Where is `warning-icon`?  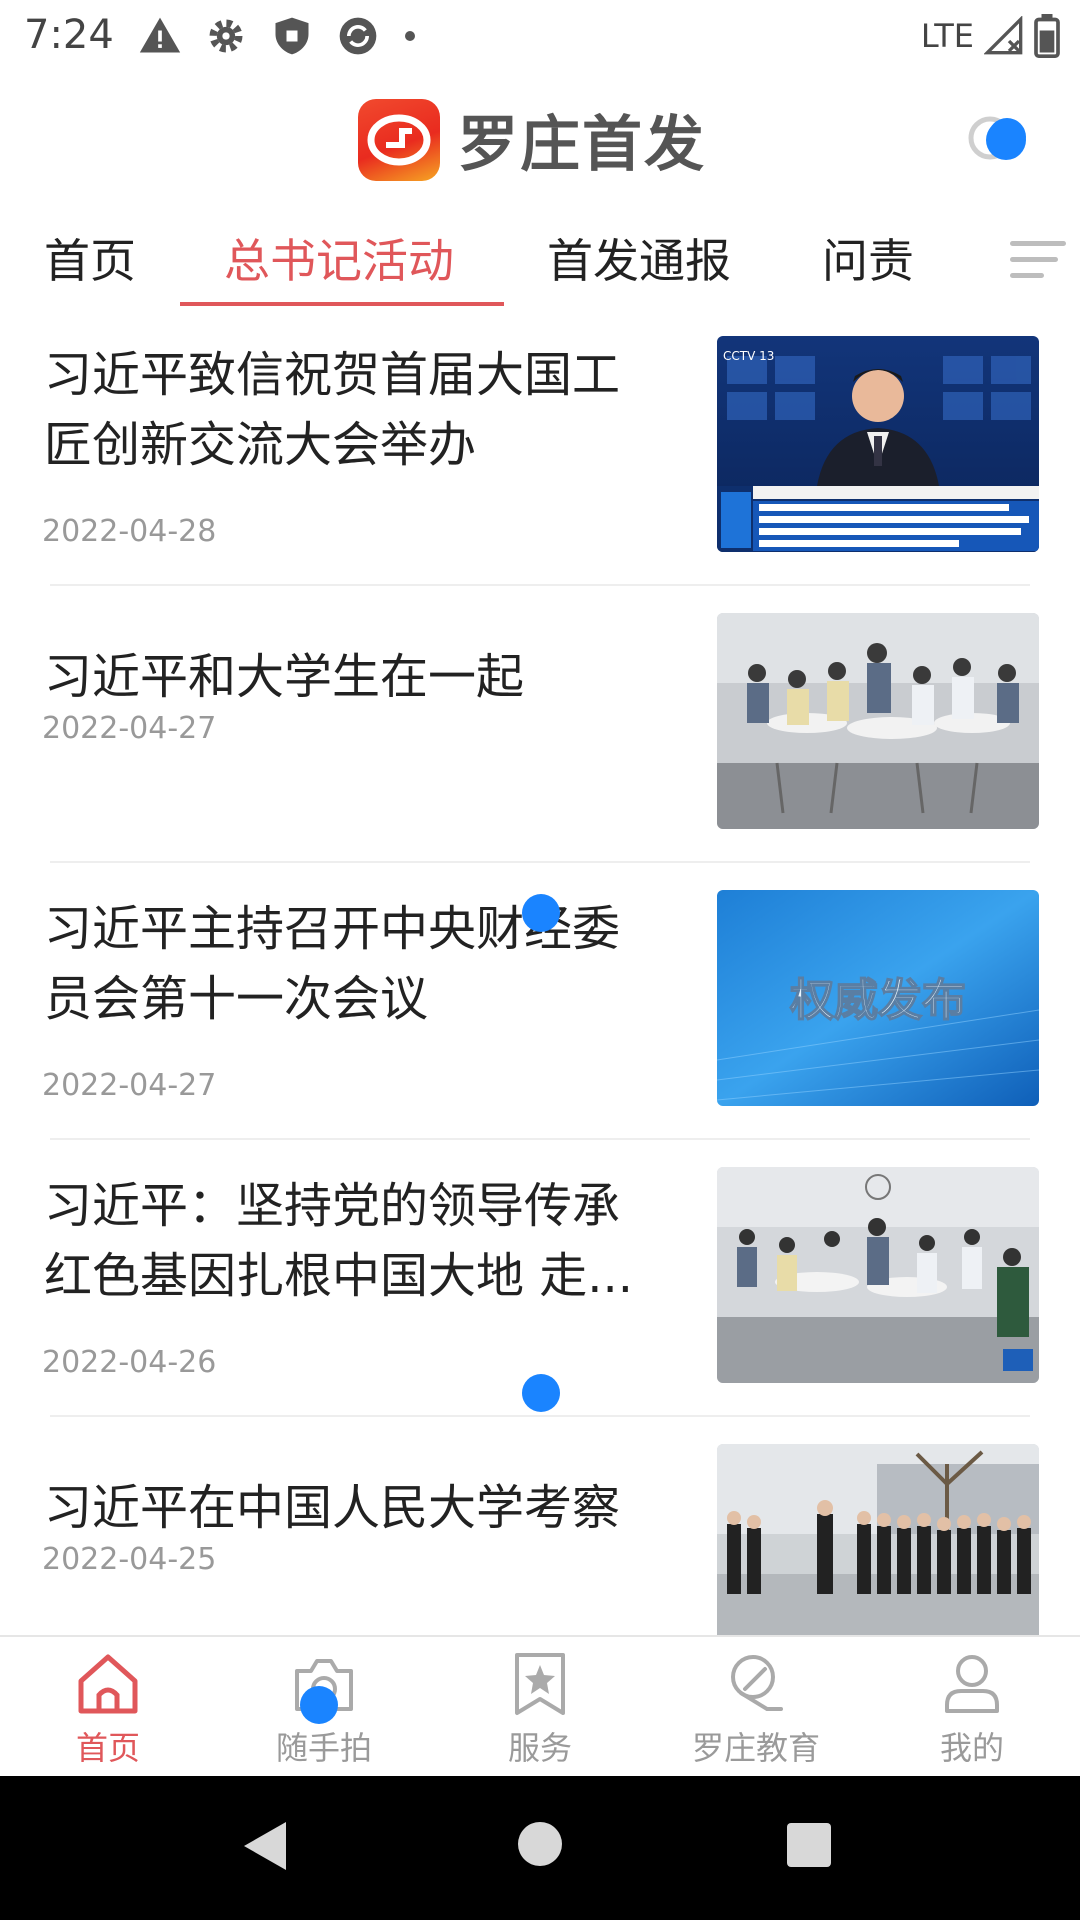
warning-icon is located at coordinates (160, 35).